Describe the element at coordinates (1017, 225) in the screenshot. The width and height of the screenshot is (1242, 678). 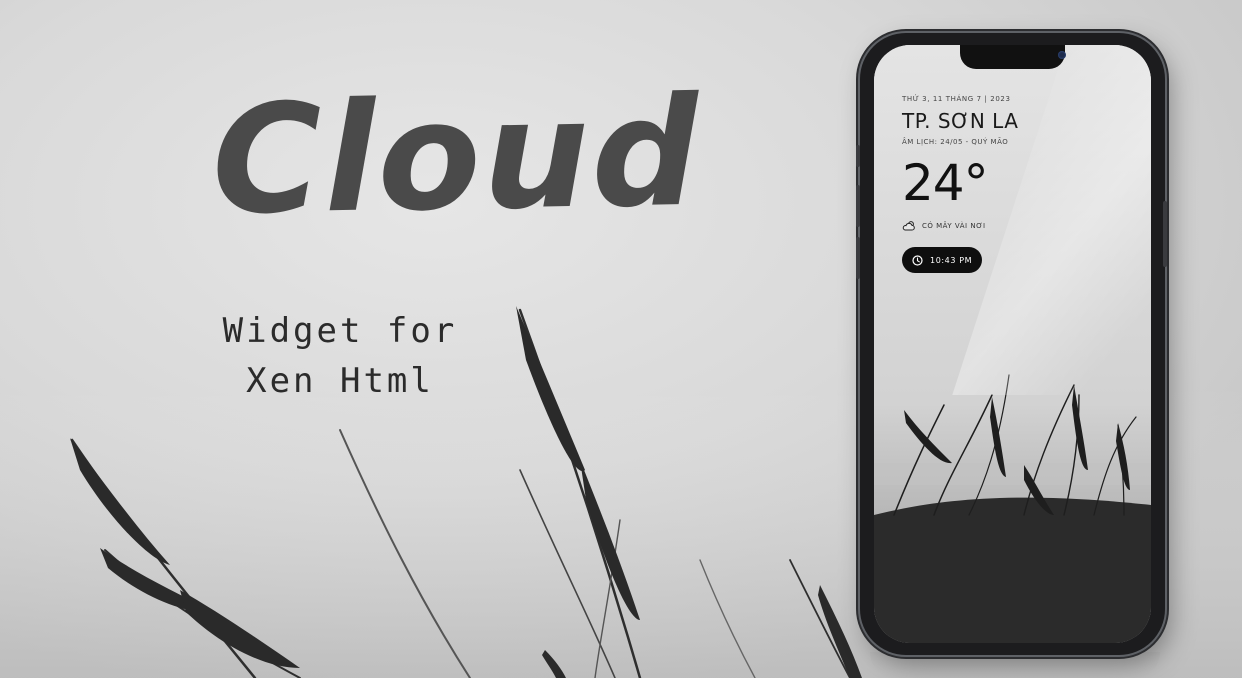
I see `widget-condition-row: CÓ MÂY VÀI NƠI` at that location.